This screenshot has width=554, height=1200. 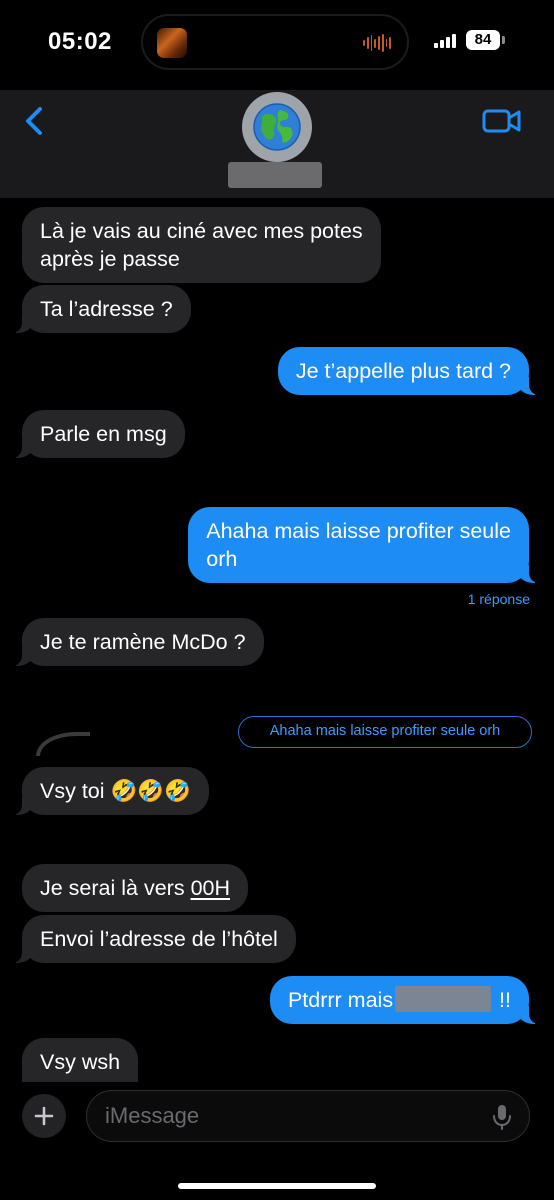 I want to click on message-text: Envoi l’adresse de l’hôtel, so click(x=159, y=939).